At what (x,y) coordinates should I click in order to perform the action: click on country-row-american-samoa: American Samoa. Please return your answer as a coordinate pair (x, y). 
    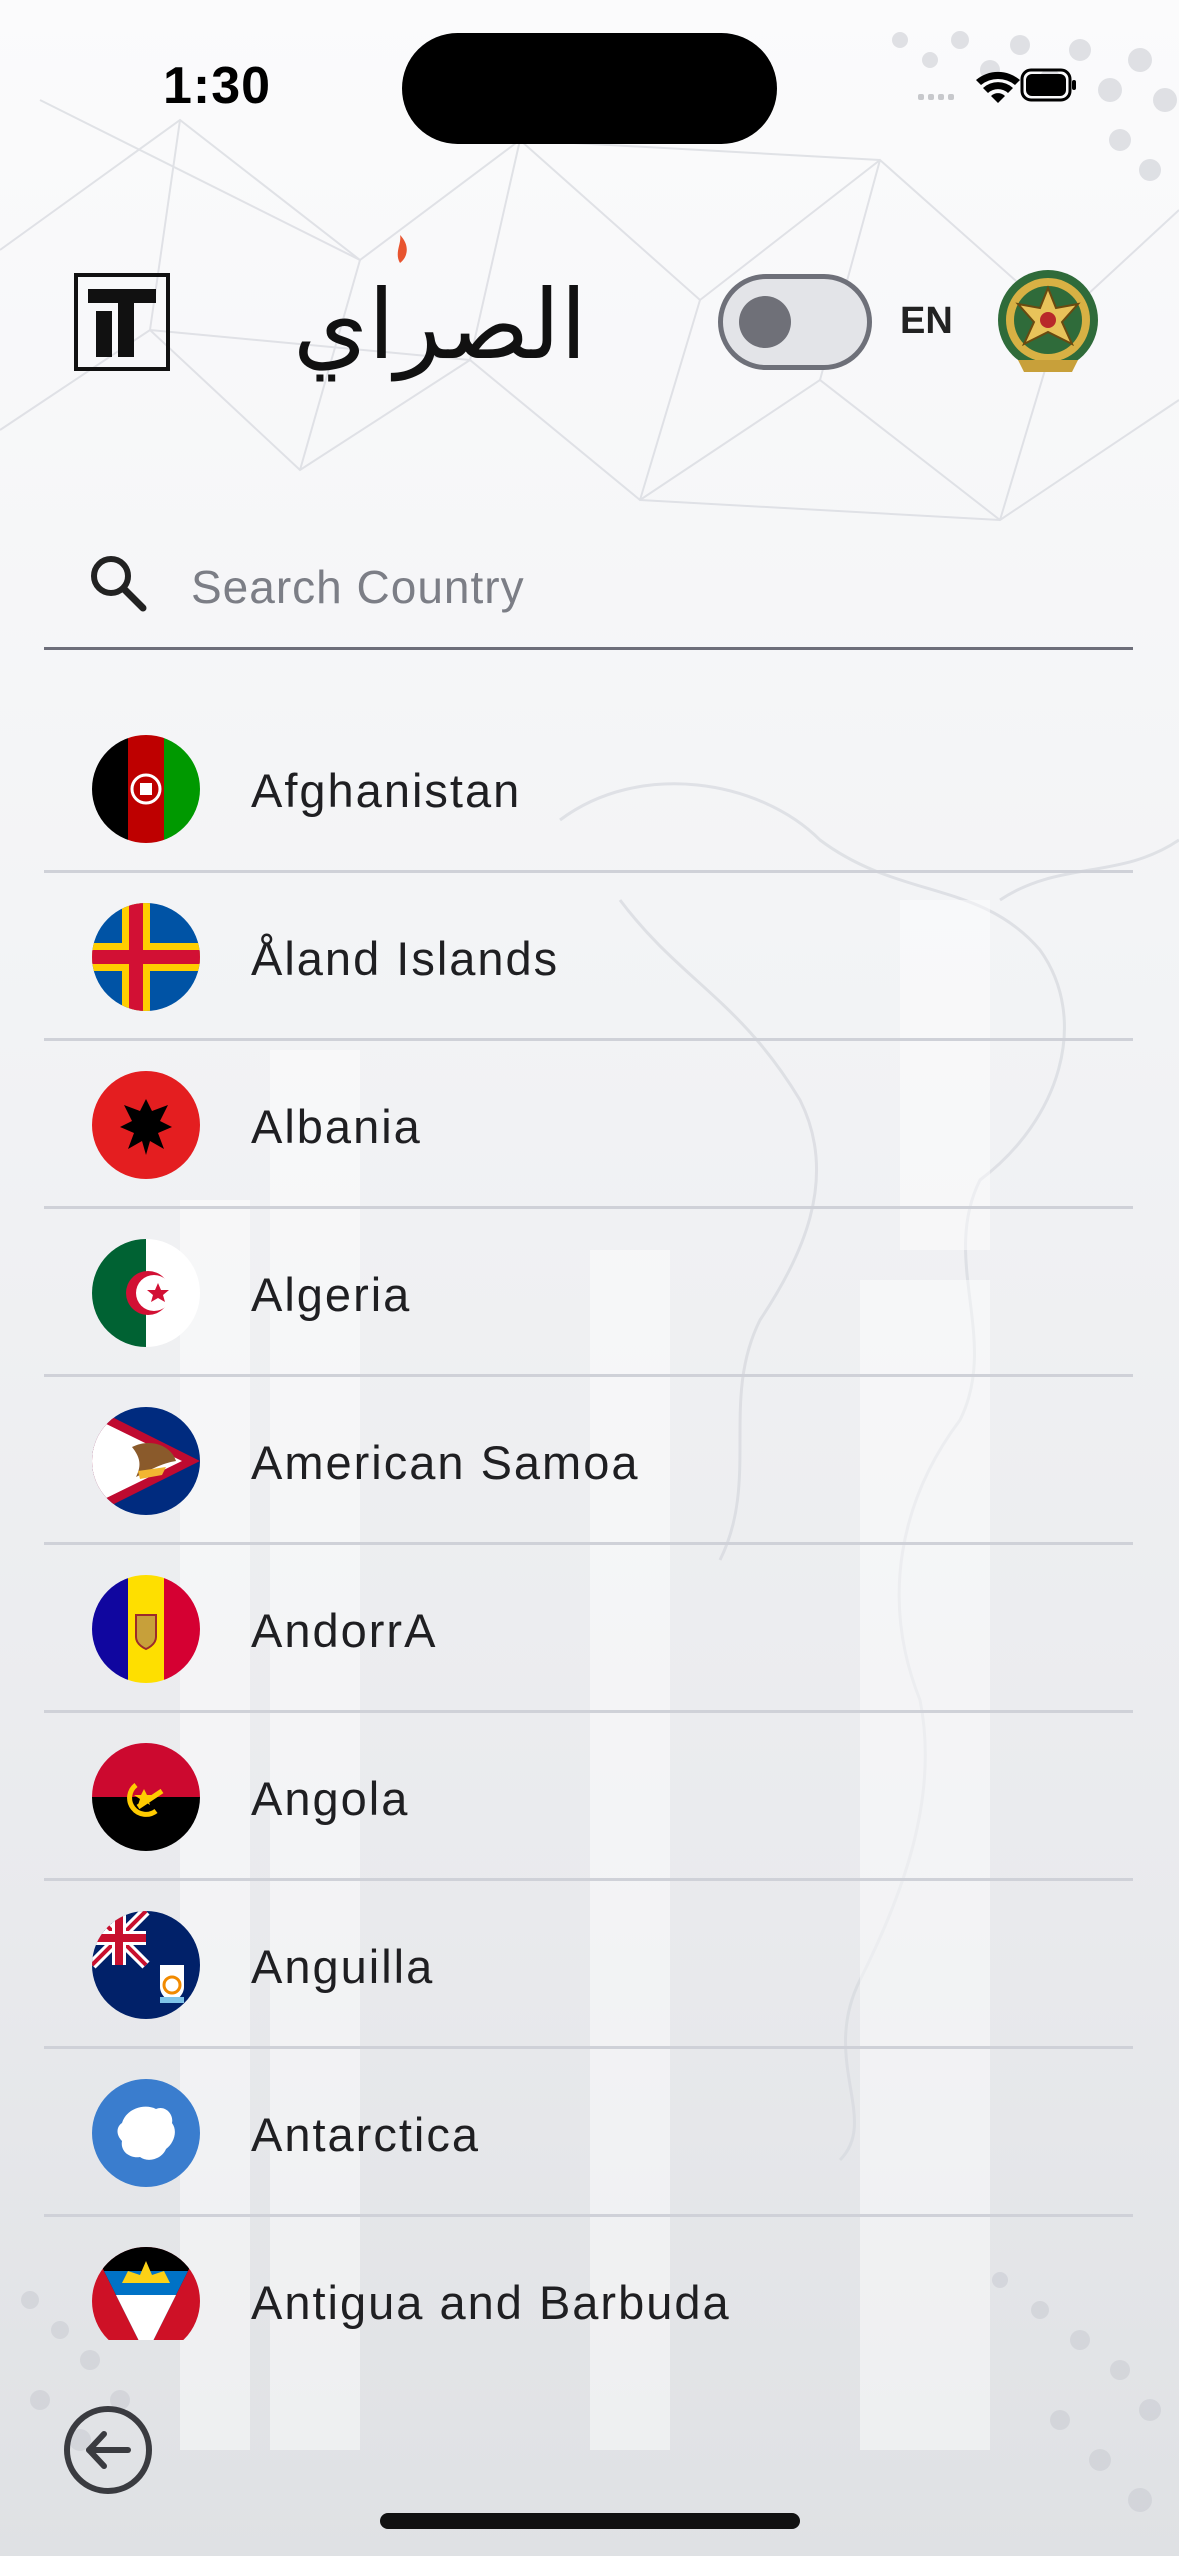
    Looking at the image, I should click on (588, 1461).